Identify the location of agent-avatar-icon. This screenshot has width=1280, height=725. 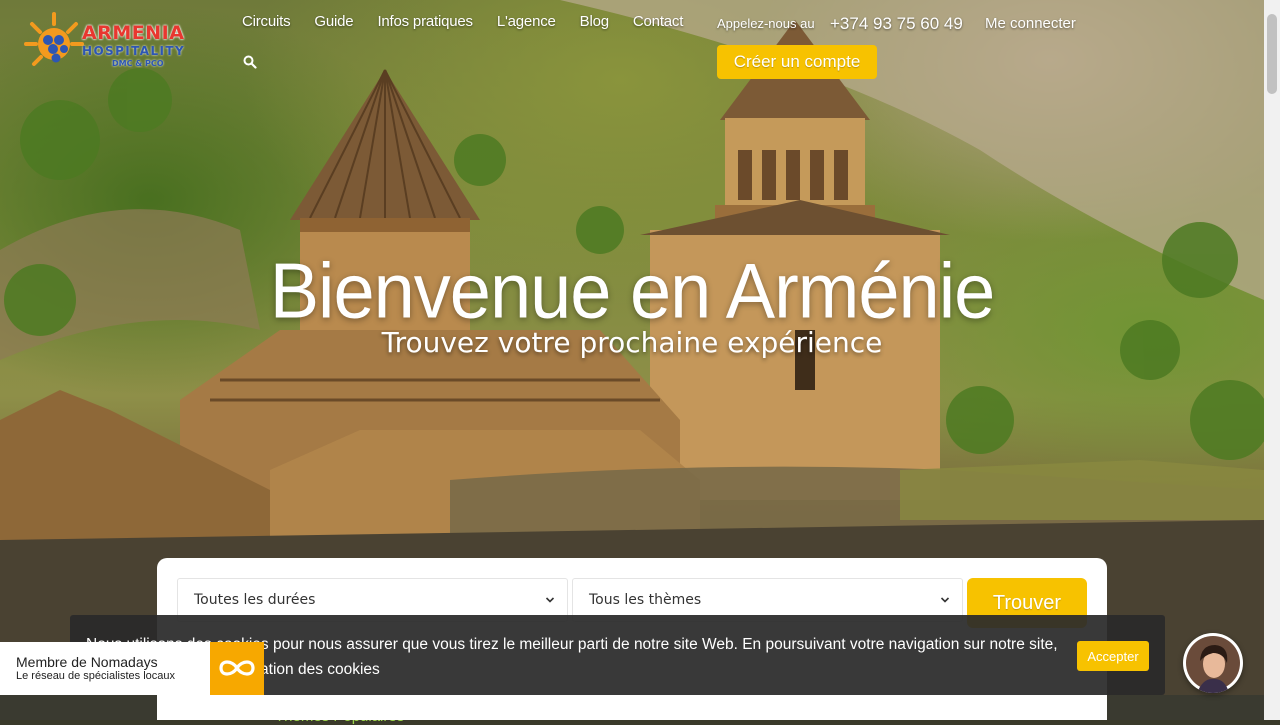
(1213, 664).